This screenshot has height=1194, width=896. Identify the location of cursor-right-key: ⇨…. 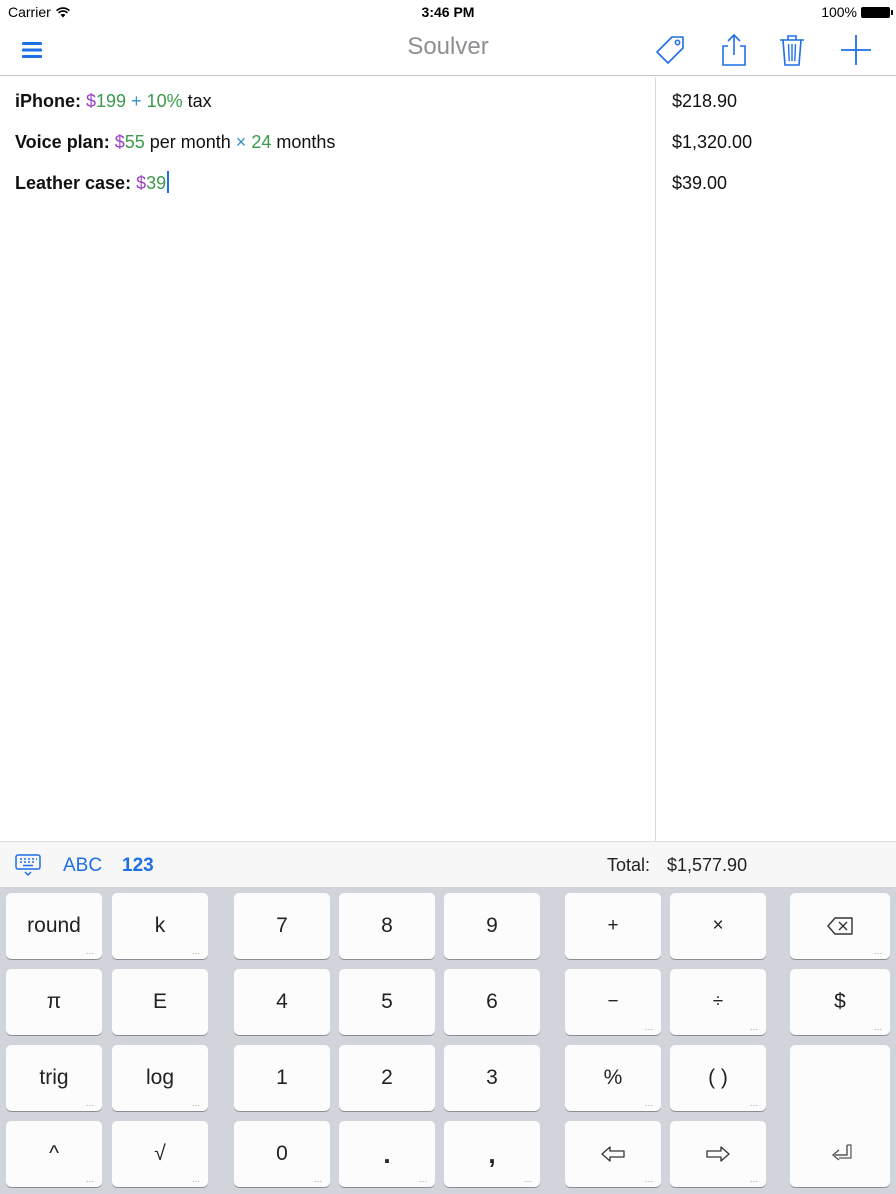
(718, 1154).